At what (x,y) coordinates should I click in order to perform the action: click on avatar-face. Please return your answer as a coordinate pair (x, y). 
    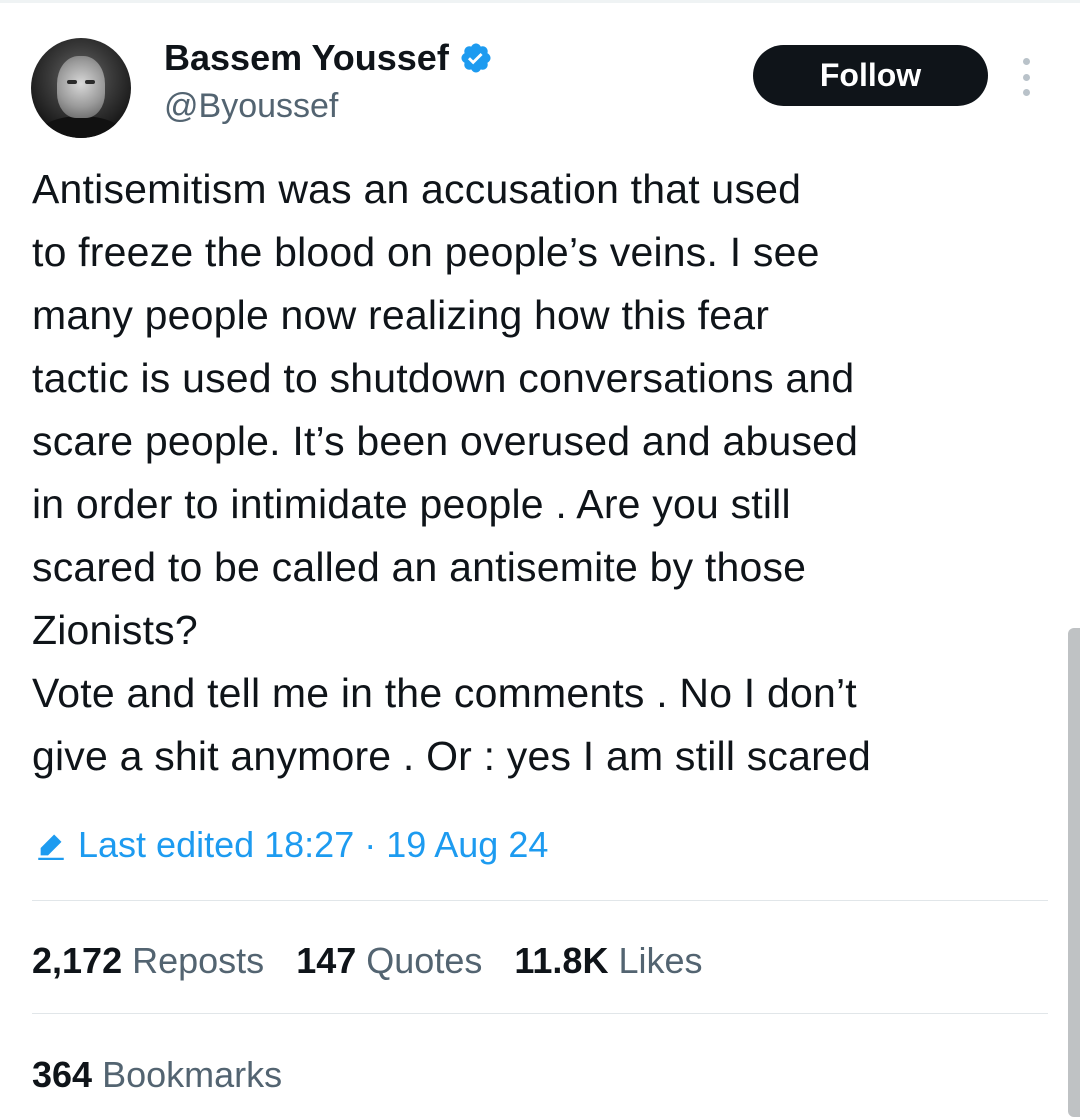
    Looking at the image, I should click on (81, 87).